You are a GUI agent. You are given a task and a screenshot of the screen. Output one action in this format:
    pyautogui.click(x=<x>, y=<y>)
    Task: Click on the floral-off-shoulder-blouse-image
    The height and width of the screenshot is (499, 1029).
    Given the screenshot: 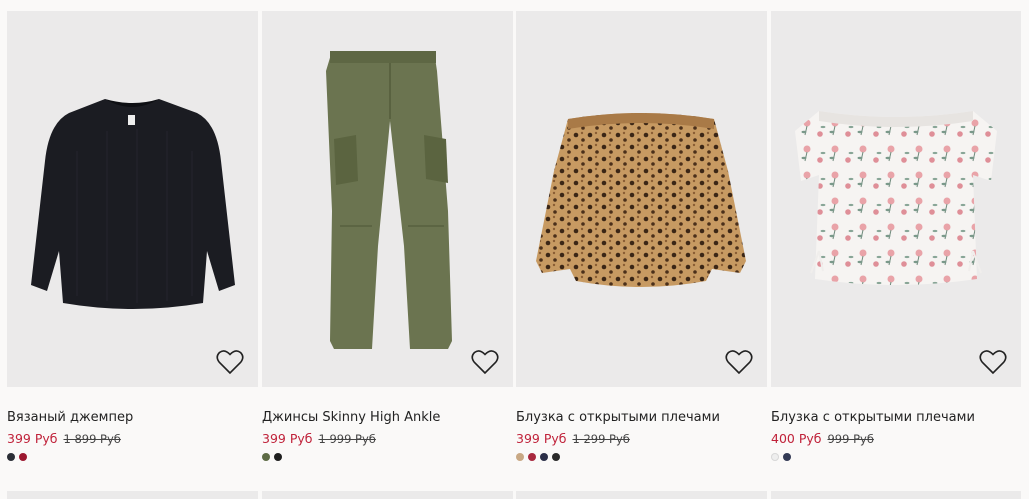 What is the action you would take?
    pyautogui.click(x=896, y=198)
    